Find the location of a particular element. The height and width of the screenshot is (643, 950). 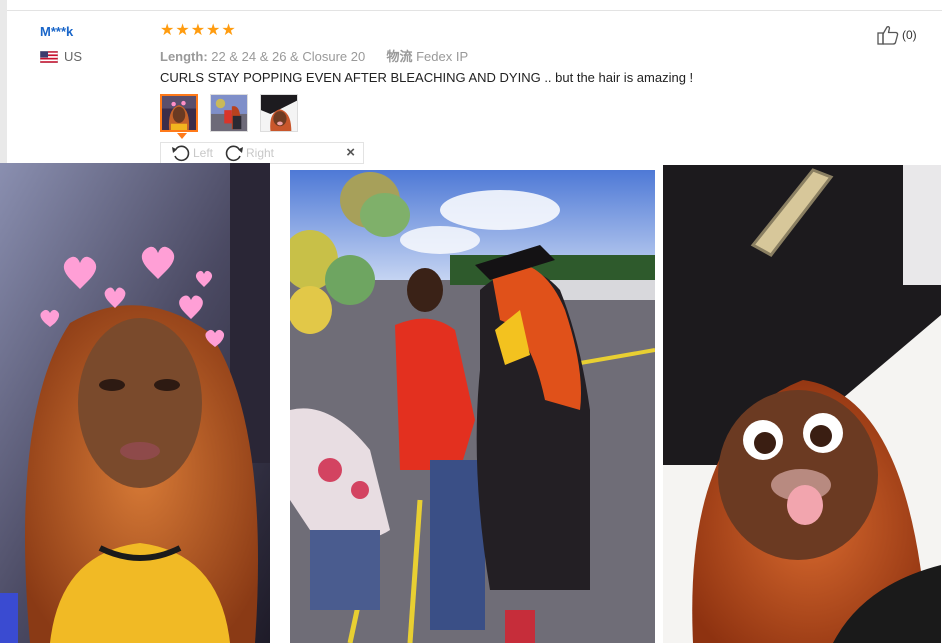

rotate-left-button: Left is located at coordinates (192, 153).